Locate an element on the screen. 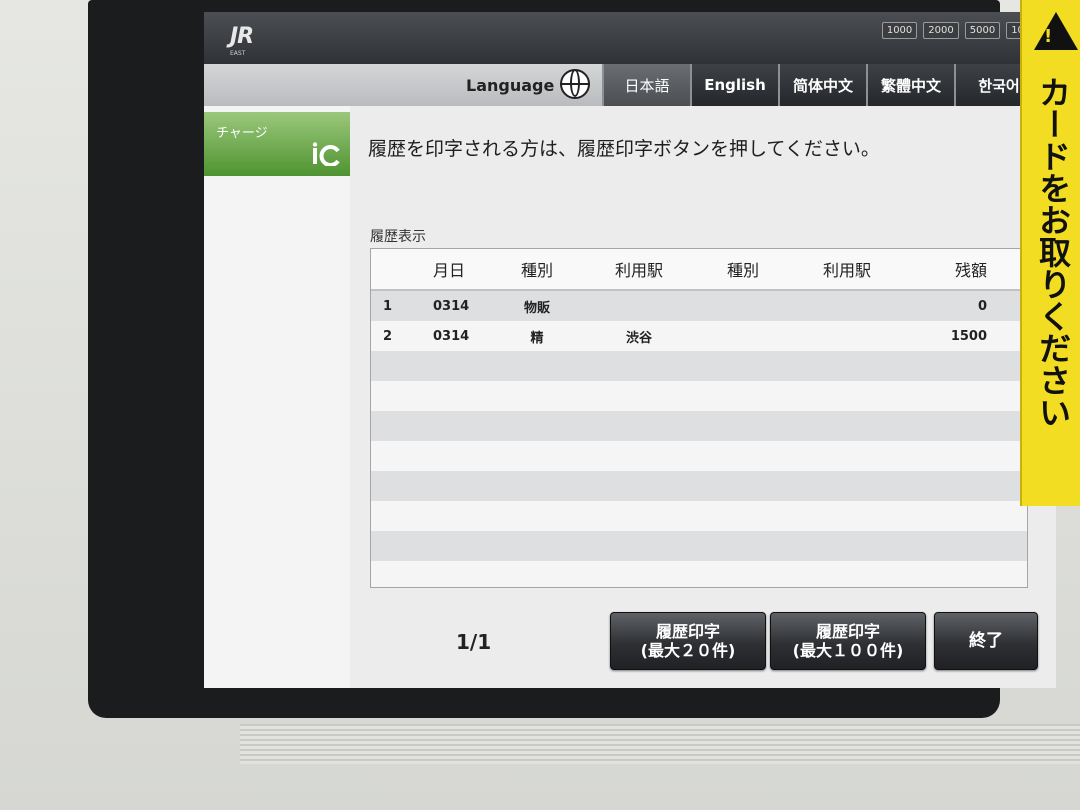 The width and height of the screenshot is (1080, 810). warning-mark: ! is located at coordinates (1048, 36).